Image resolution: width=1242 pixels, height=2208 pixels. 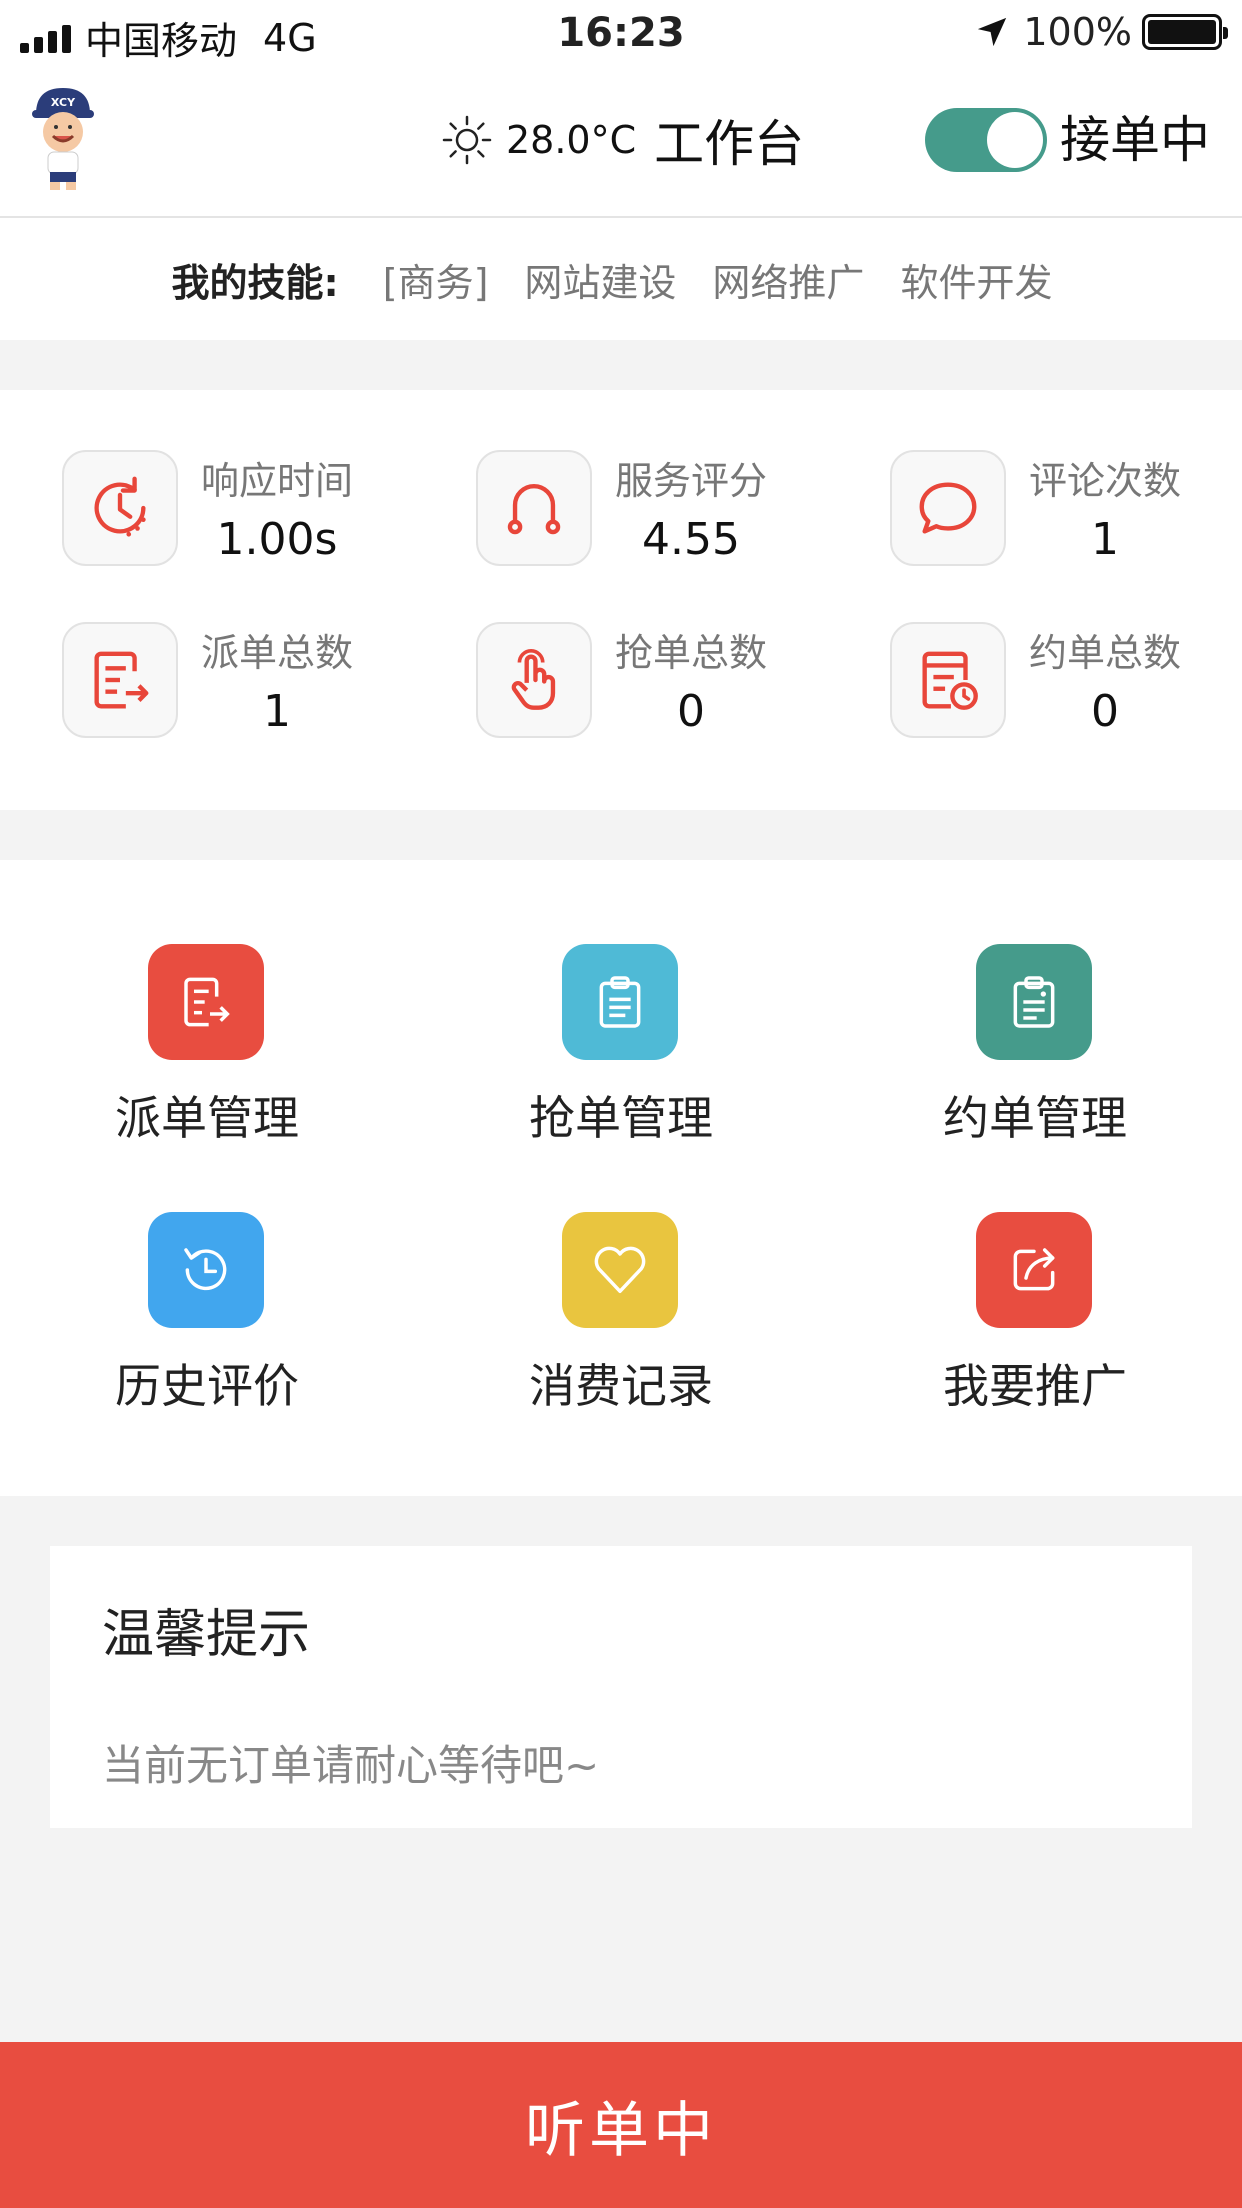 I want to click on menu-label: 抢单管理, so click(x=621, y=1118).